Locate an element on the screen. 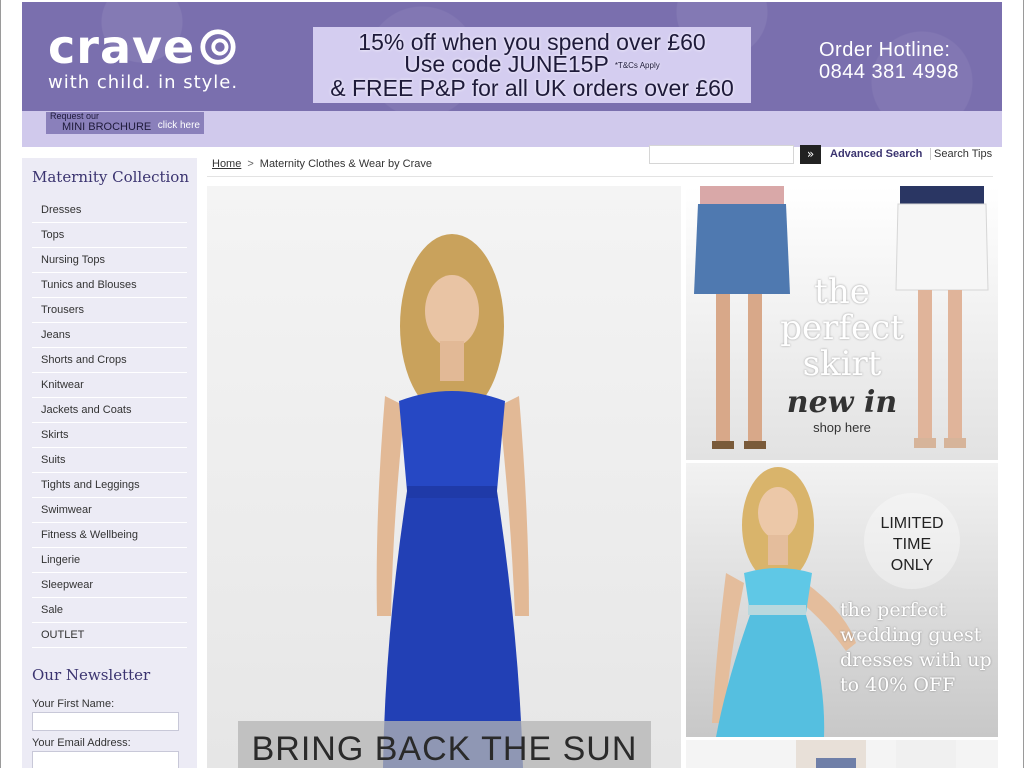 The image size is (1024, 768). promo-model-image is located at coordinates (876, 754).